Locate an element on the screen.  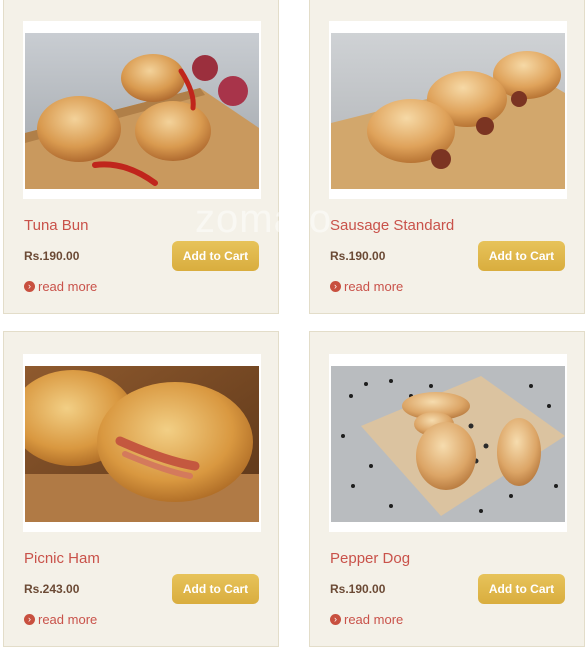
product-price: Rs.243.00 is located at coordinates (52, 589).